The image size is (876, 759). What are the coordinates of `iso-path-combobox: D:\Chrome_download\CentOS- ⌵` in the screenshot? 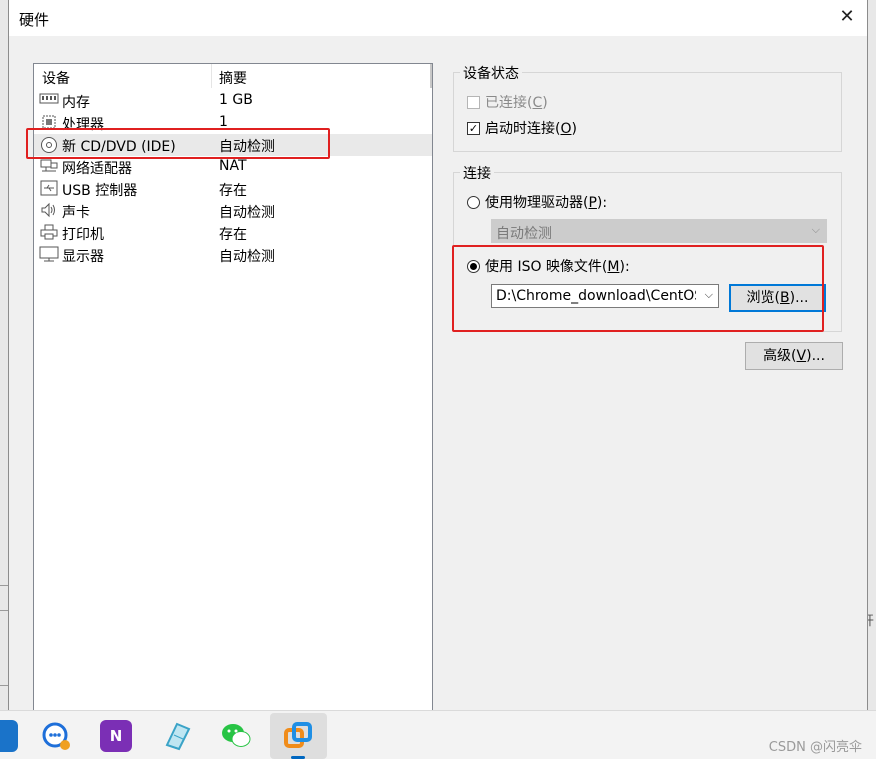 It's located at (605, 296).